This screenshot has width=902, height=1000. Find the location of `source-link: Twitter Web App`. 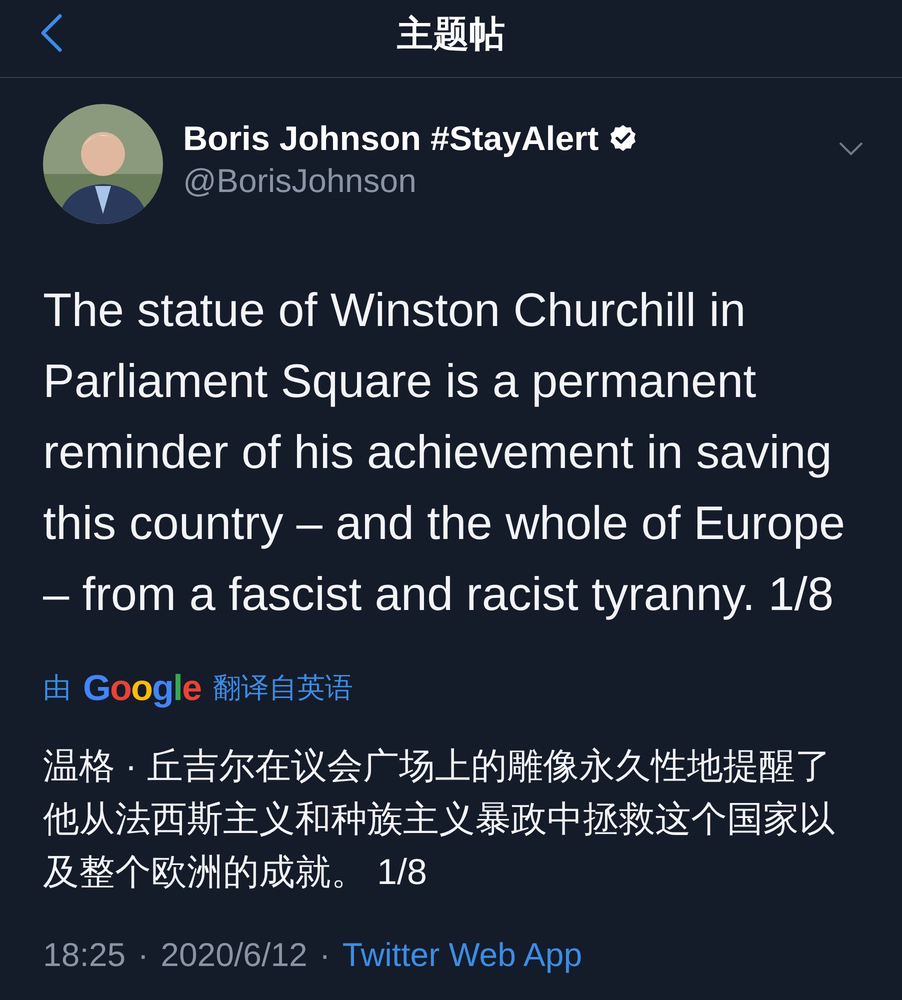

source-link: Twitter Web App is located at coordinates (462, 955).